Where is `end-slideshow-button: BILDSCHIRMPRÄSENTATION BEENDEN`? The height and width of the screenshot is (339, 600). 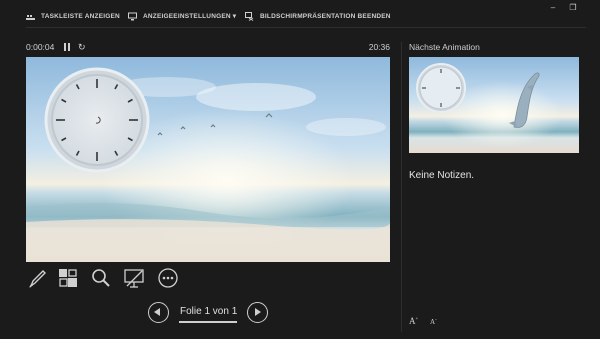
end-slideshow-button: BILDSCHIRMPRÄSENTATION BEENDEN is located at coordinates (318, 16).